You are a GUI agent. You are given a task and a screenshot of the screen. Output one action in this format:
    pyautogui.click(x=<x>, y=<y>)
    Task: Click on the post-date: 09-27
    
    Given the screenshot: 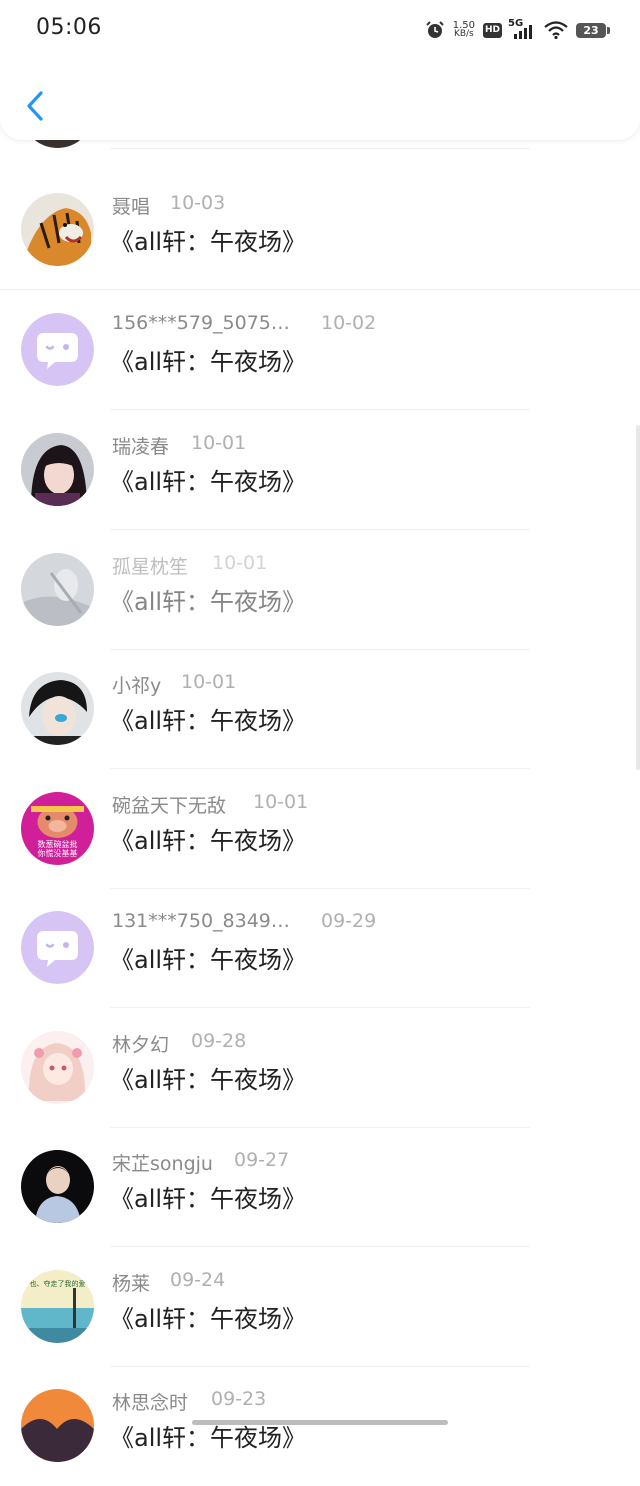 What is the action you would take?
    pyautogui.click(x=262, y=1160)
    